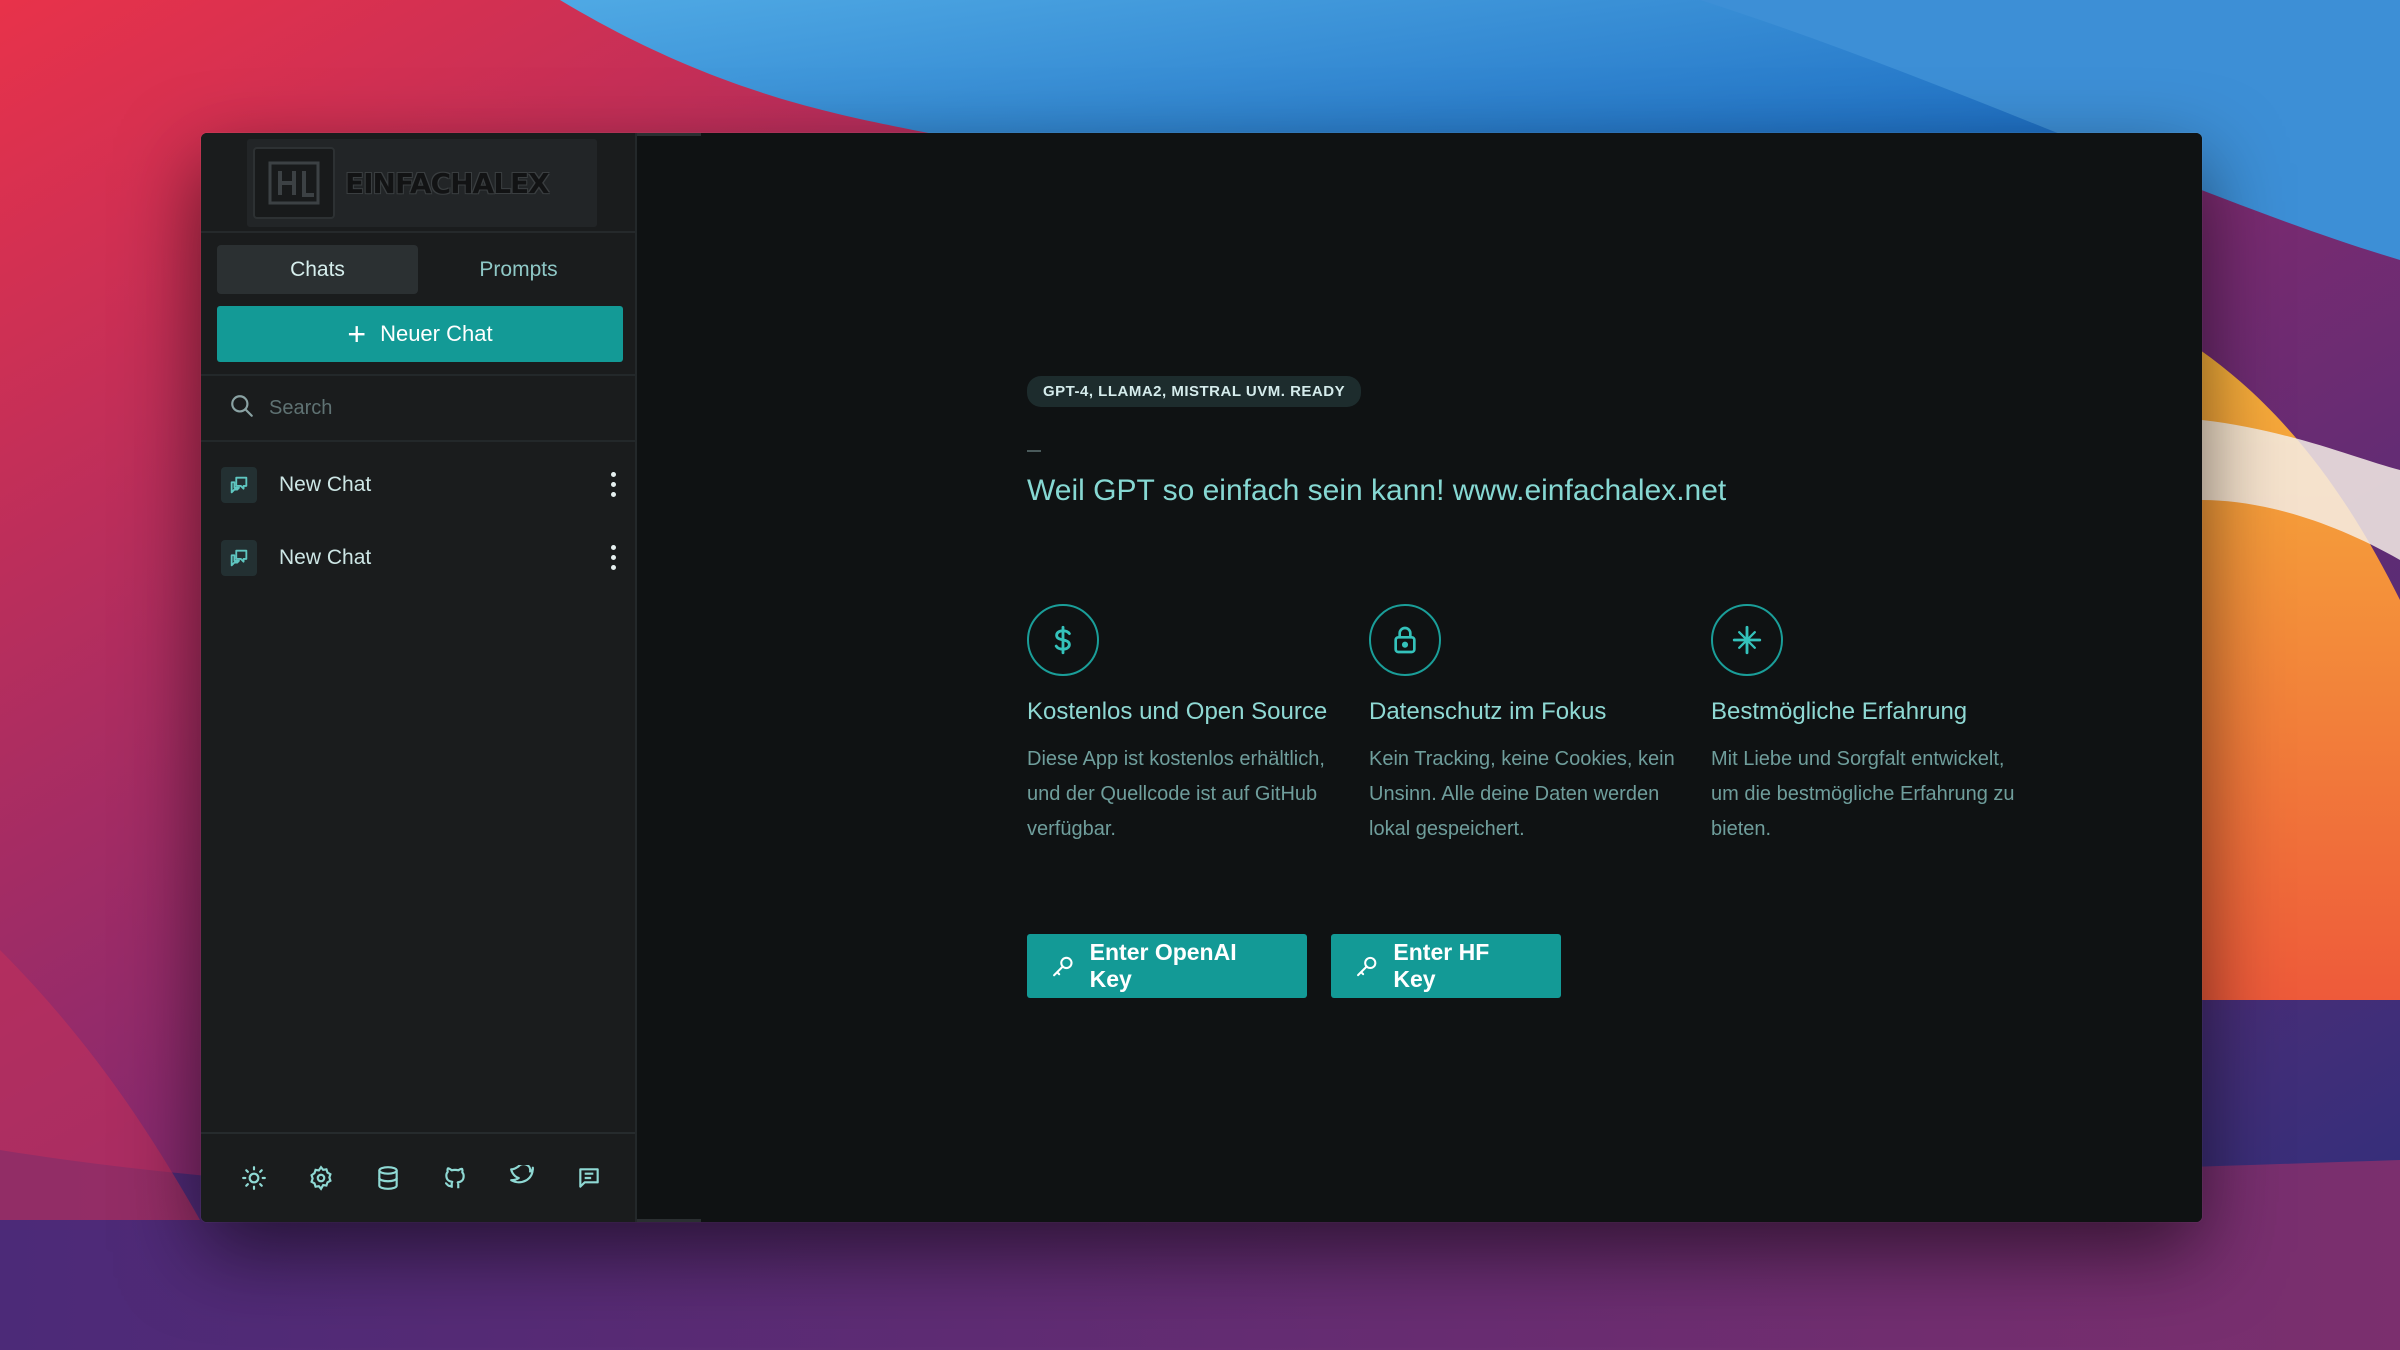 The width and height of the screenshot is (2400, 1350). What do you see at coordinates (1177, 711) in the screenshot?
I see `feature-title: Kostenlos und Open Source` at bounding box center [1177, 711].